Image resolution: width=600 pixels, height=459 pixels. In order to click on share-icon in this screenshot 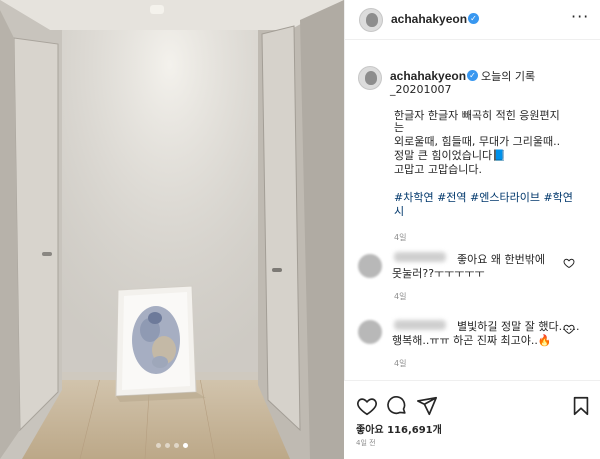, I will do `click(427, 406)`.